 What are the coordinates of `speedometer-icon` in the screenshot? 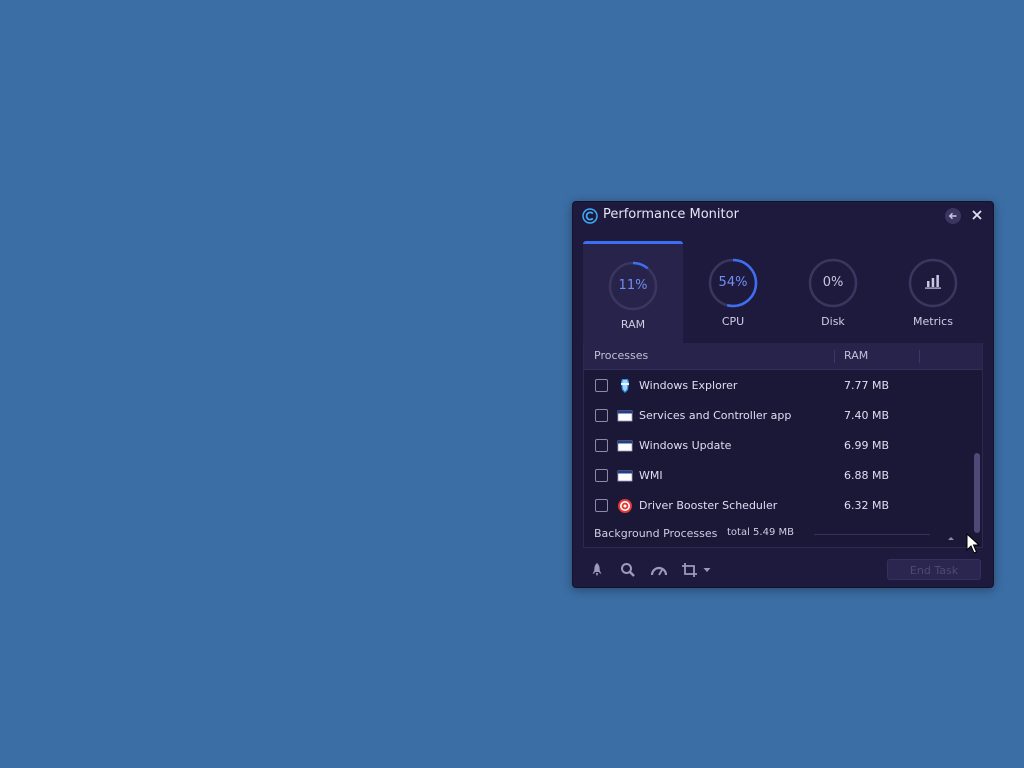 It's located at (659, 570).